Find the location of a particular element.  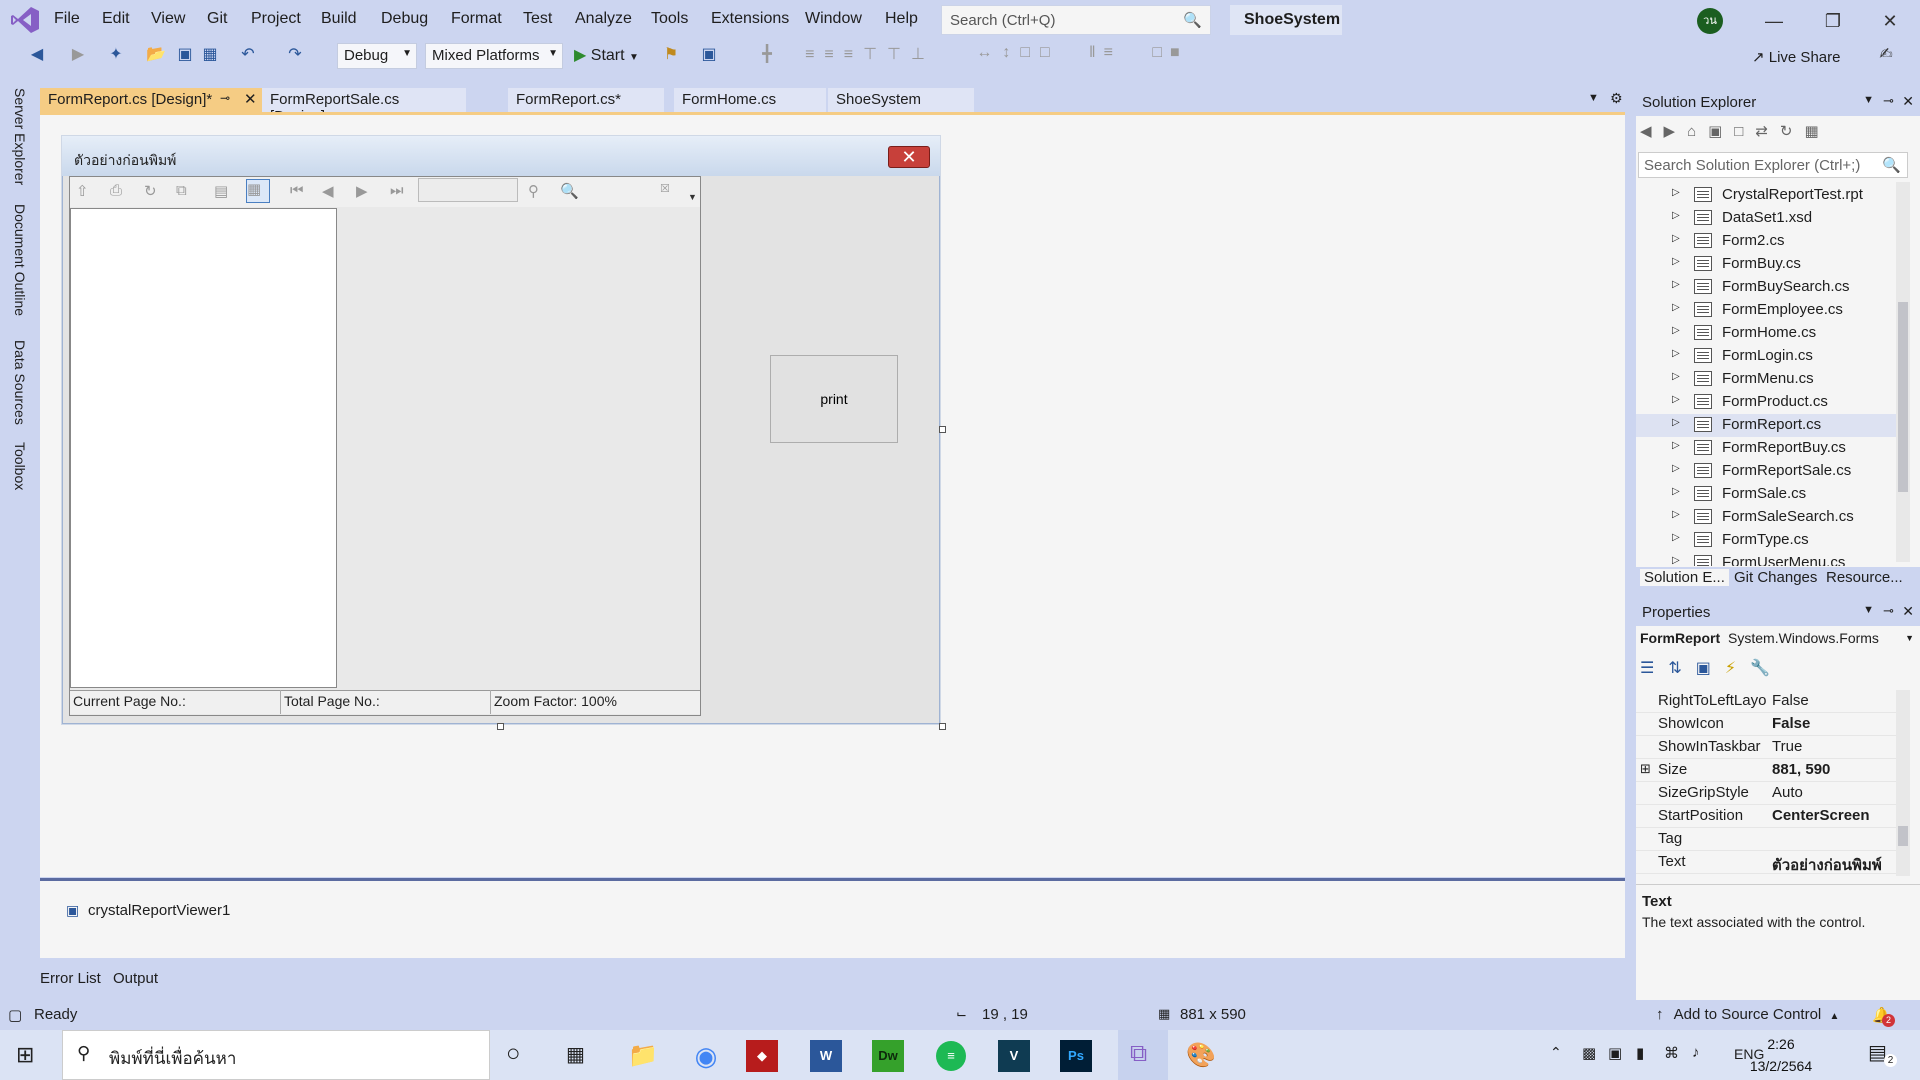

menu-project: Project is located at coordinates (276, 19).